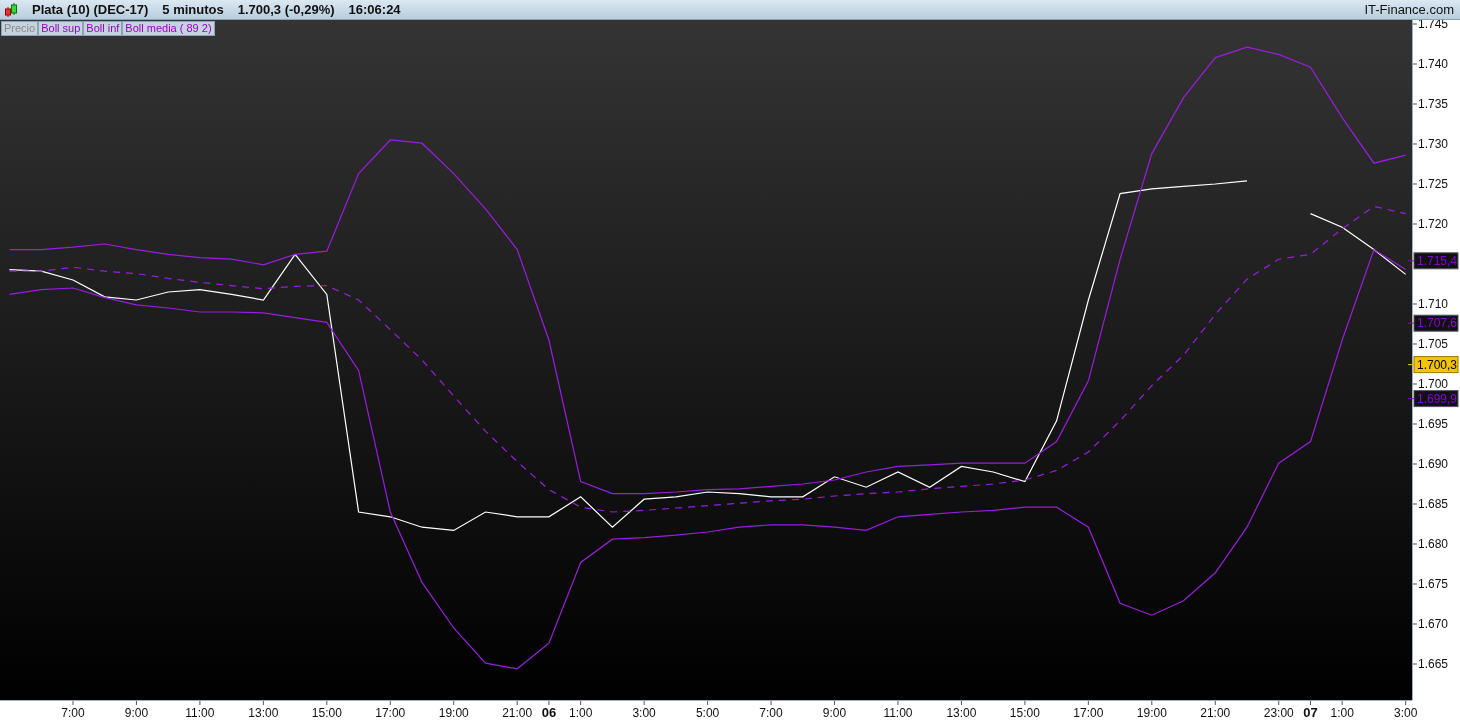 The width and height of the screenshot is (1460, 720). I want to click on y-axis-tick: 1.685, so click(1430, 504).